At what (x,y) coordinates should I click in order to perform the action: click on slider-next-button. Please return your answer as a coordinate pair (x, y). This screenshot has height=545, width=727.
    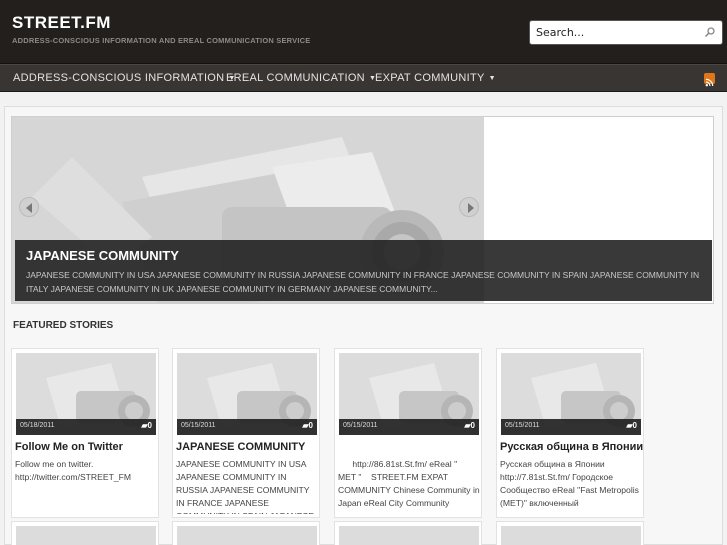
    Looking at the image, I should click on (469, 207).